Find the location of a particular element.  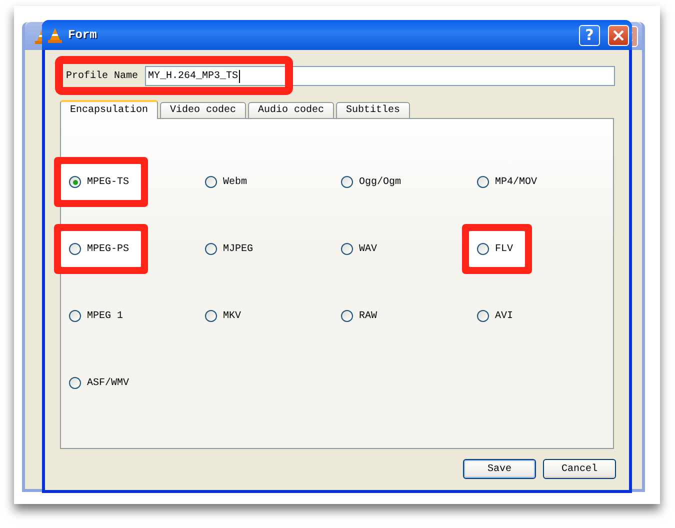

dialog-button: Cancel is located at coordinates (579, 469).